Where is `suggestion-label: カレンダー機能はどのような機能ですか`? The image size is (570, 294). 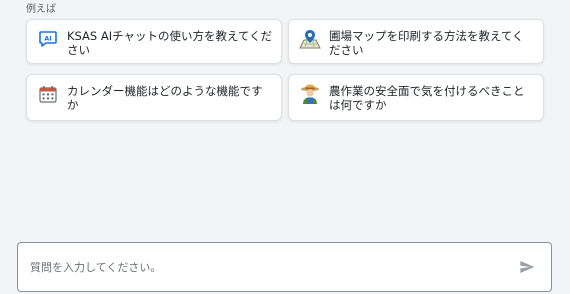
suggestion-label: カレンダー機能はどのような機能ですか is located at coordinates (165, 98).